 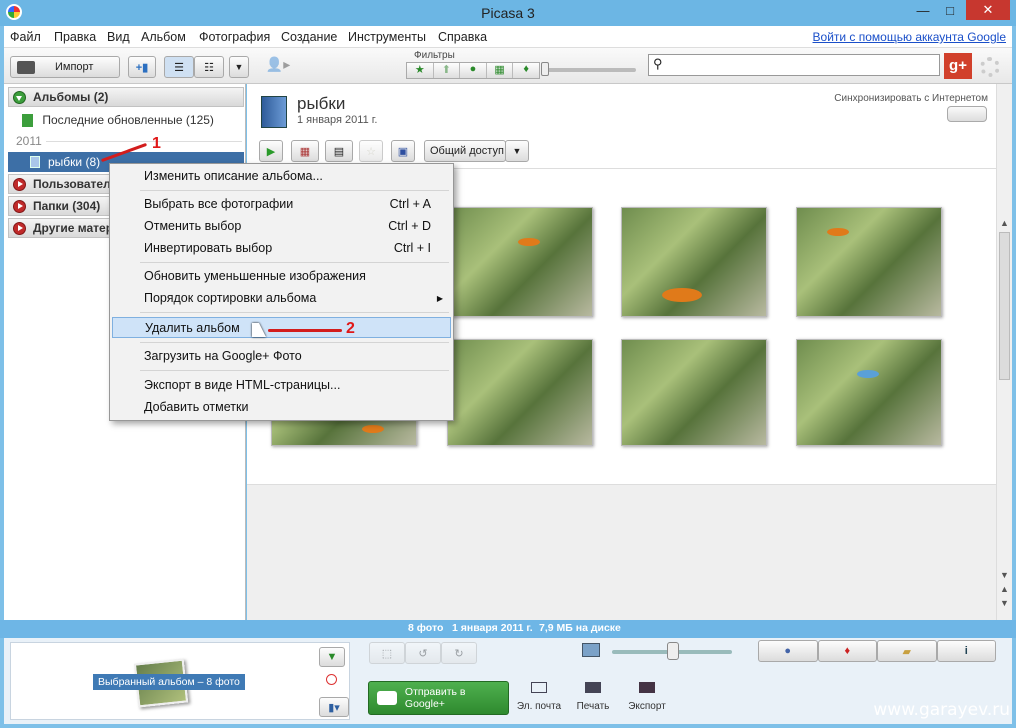 What do you see at coordinates (403, 151) in the screenshot?
I see `save-button: ▣` at bounding box center [403, 151].